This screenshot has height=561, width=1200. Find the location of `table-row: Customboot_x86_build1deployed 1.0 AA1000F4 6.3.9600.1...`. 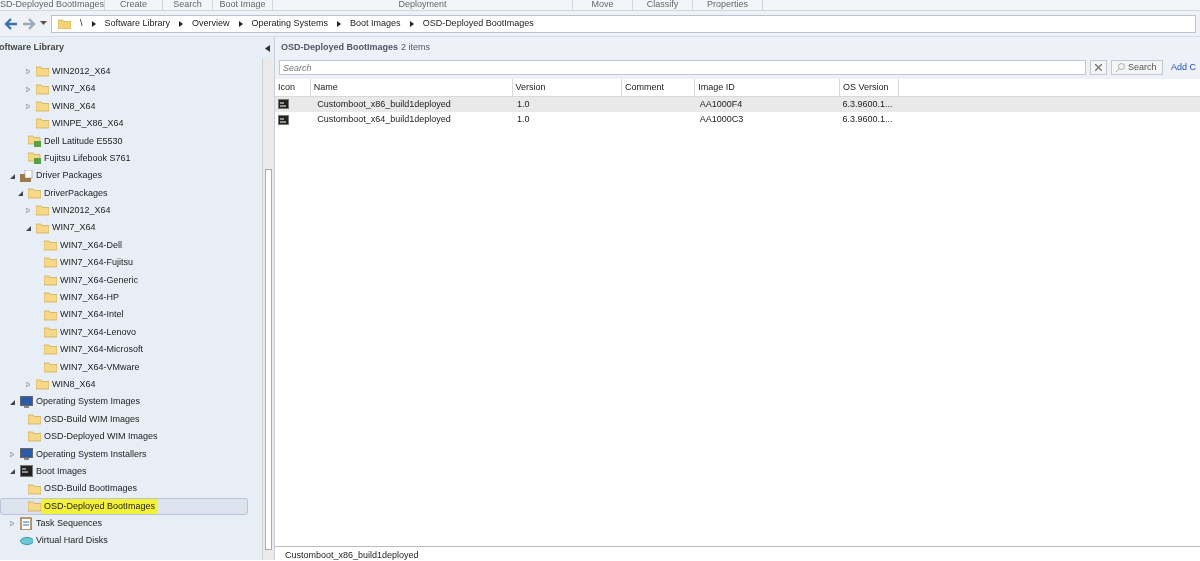

table-row: Customboot_x86_build1deployed 1.0 AA1000F4 6.3.9600.1... is located at coordinates (737, 104).